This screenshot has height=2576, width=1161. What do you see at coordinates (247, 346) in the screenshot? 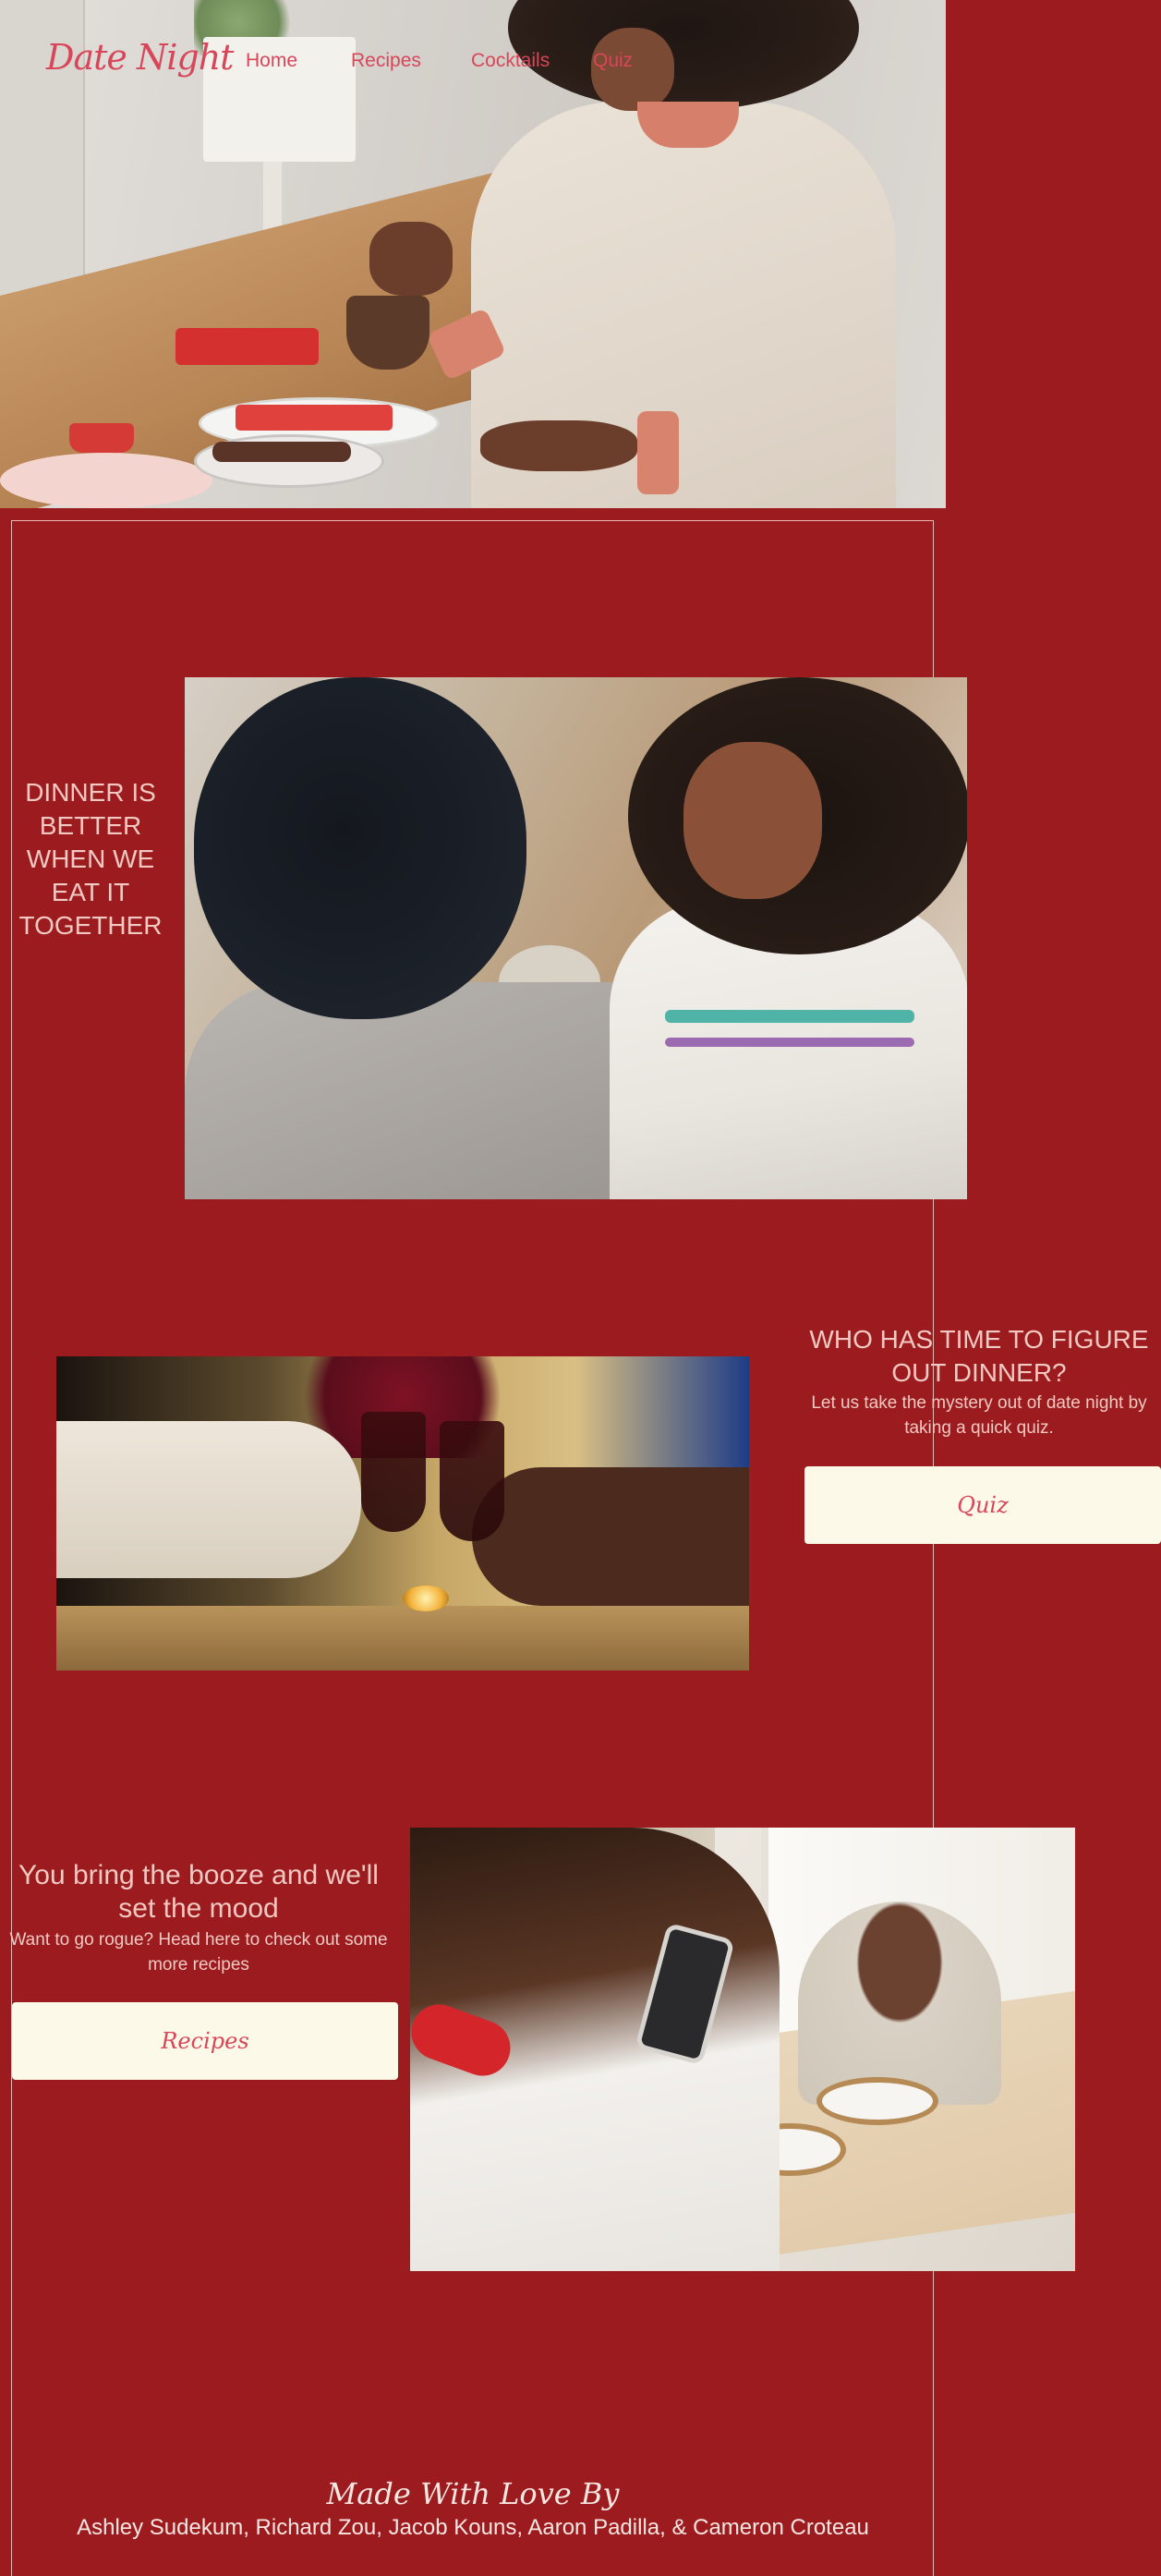
I see `hero-tray` at bounding box center [247, 346].